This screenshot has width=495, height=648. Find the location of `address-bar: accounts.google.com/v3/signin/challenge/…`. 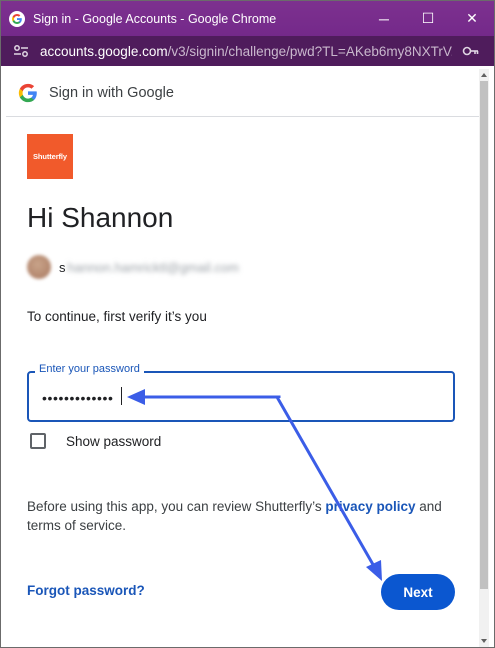

address-bar: accounts.google.com/v3/signin/challenge/… is located at coordinates (247, 51).